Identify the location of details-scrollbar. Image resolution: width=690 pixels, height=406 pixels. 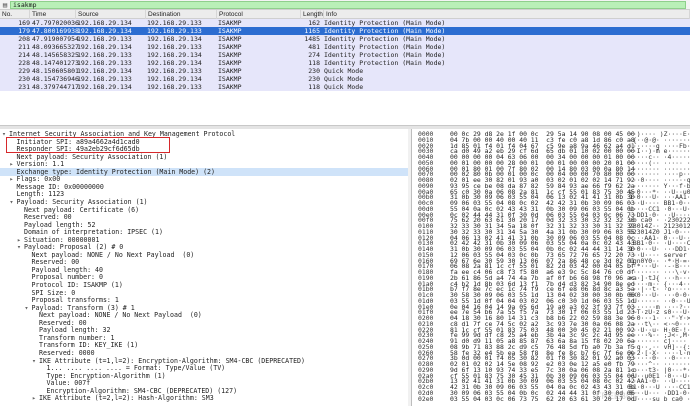
(409, 267).